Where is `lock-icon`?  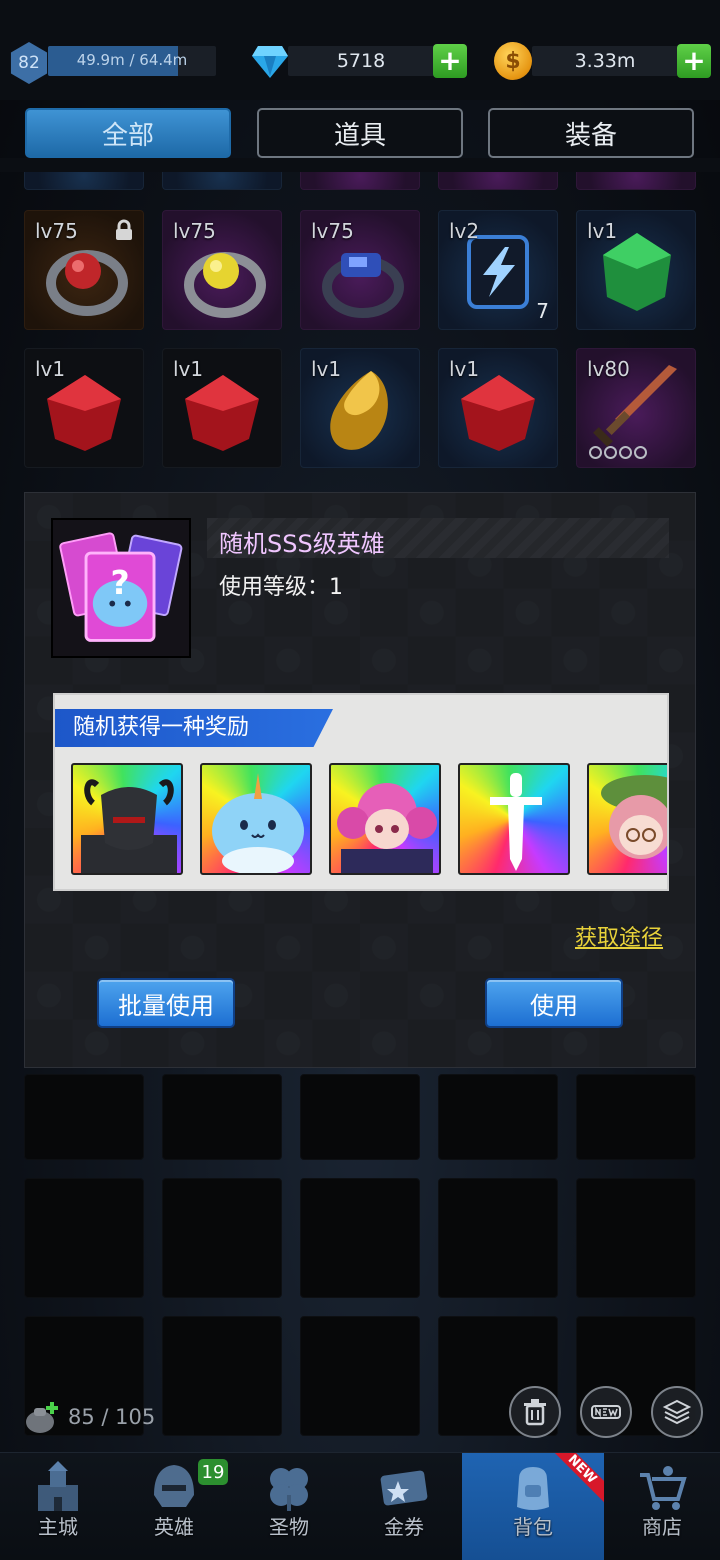 lock-icon is located at coordinates (124, 229).